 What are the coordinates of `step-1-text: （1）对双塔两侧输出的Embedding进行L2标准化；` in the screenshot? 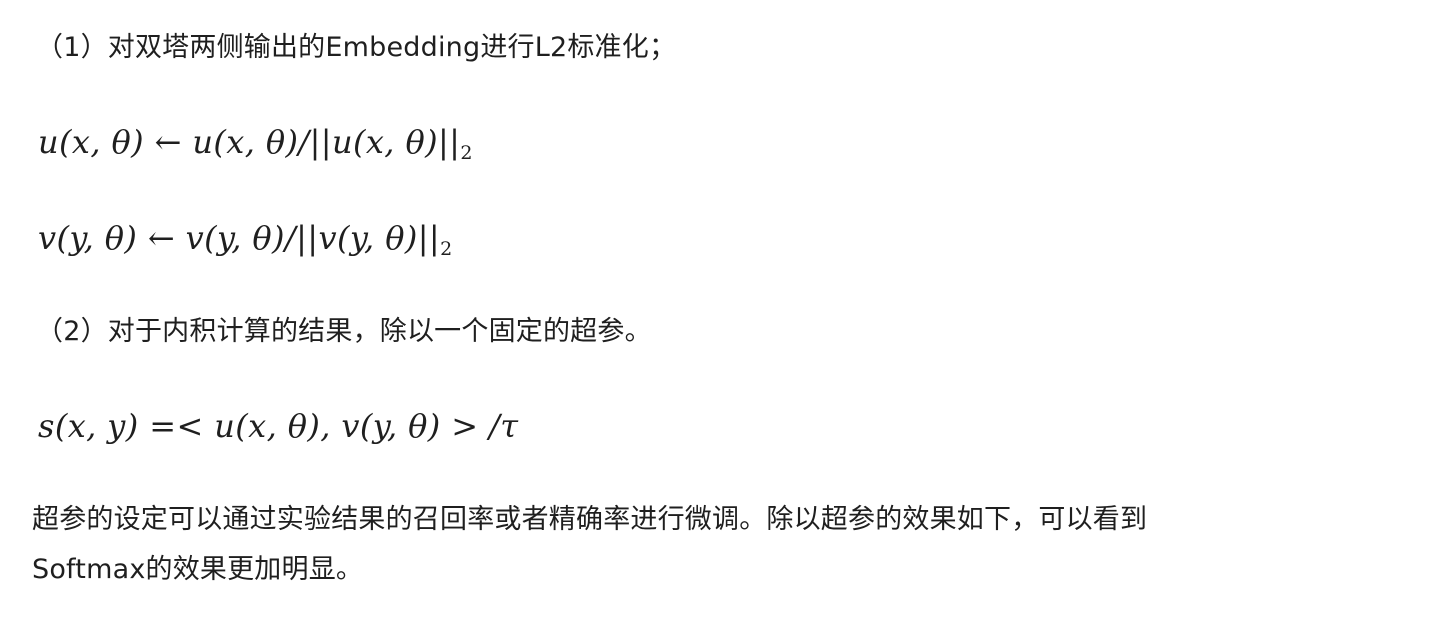 It's located at (356, 47).